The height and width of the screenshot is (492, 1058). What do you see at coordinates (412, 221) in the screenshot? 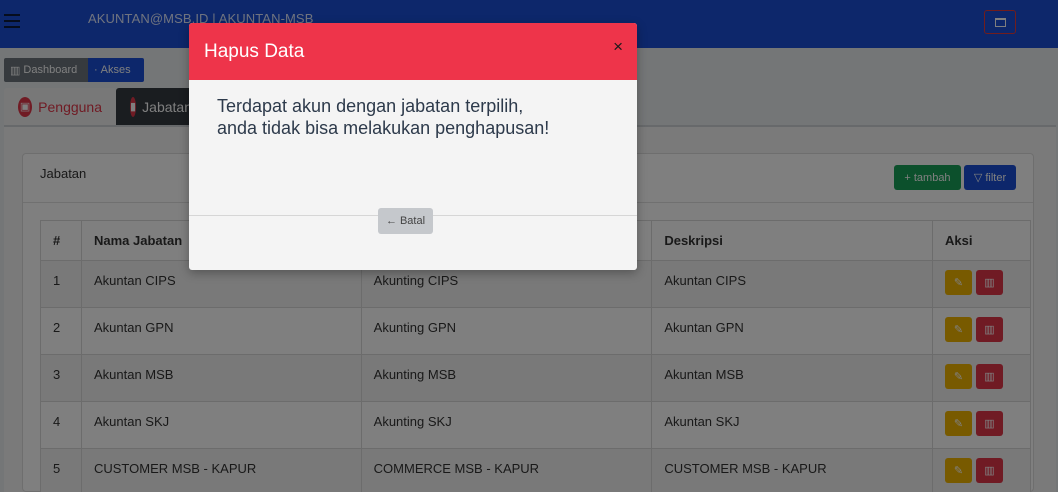
I see `batal-label: Batal` at bounding box center [412, 221].